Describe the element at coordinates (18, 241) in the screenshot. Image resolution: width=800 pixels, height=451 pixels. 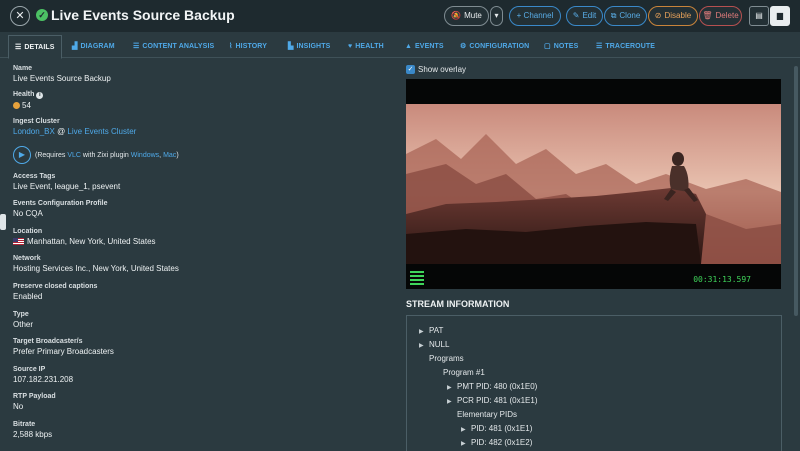
I see `us-flag-icon` at that location.